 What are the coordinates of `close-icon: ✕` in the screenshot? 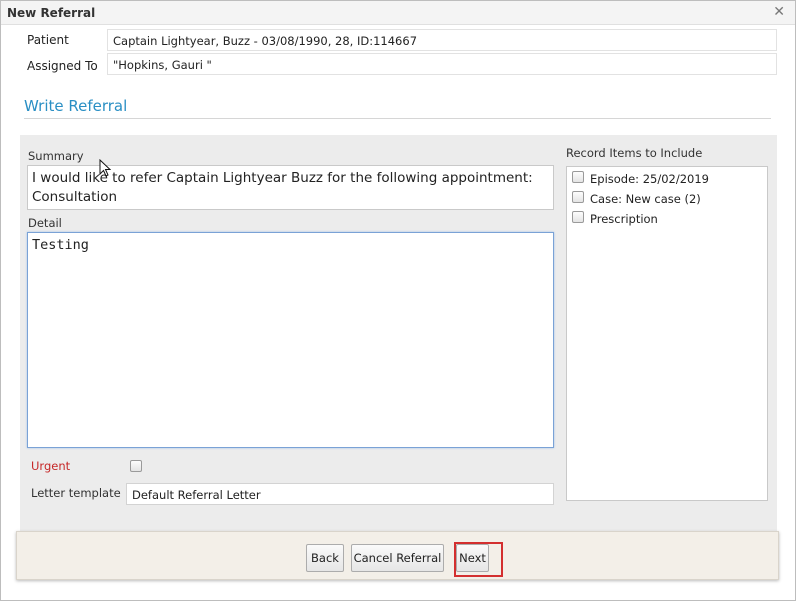 It's located at (779, 12).